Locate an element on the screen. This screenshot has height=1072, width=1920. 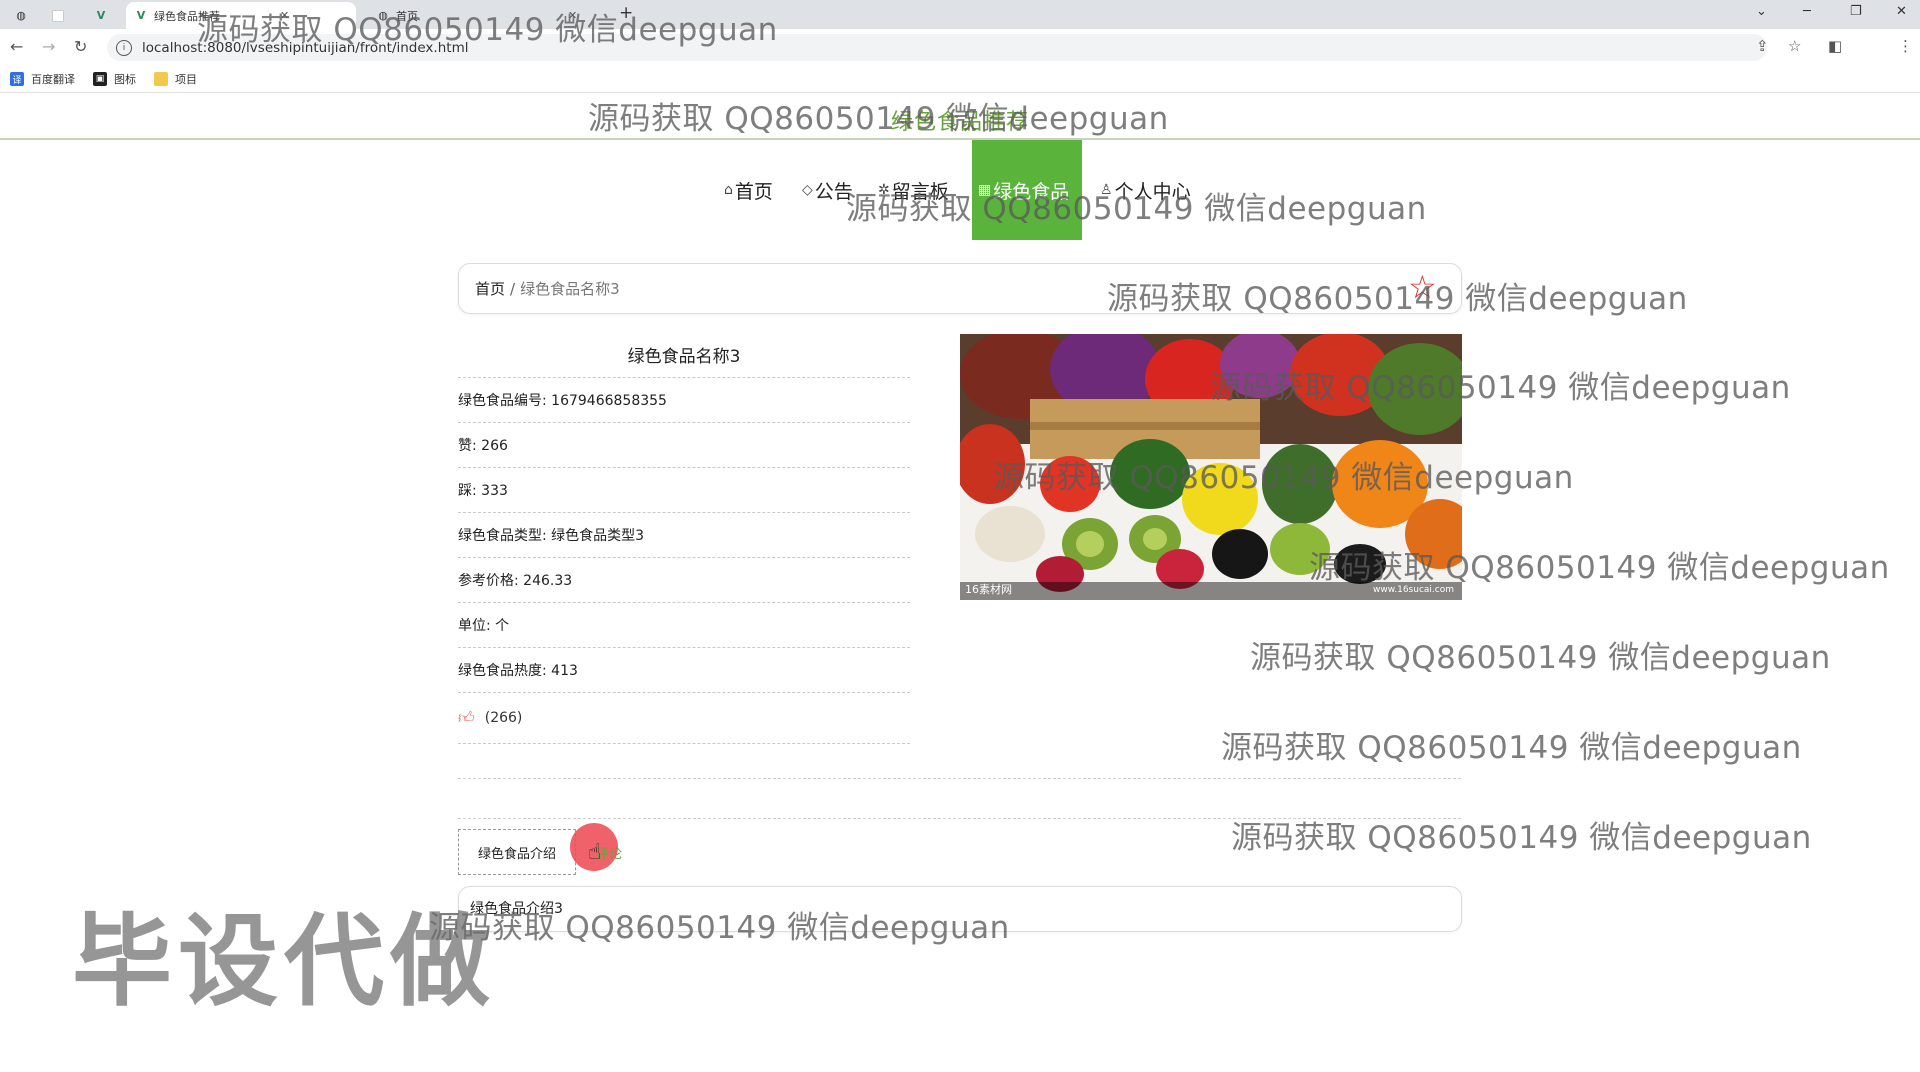
like-count: (266) is located at coordinates (503, 718).